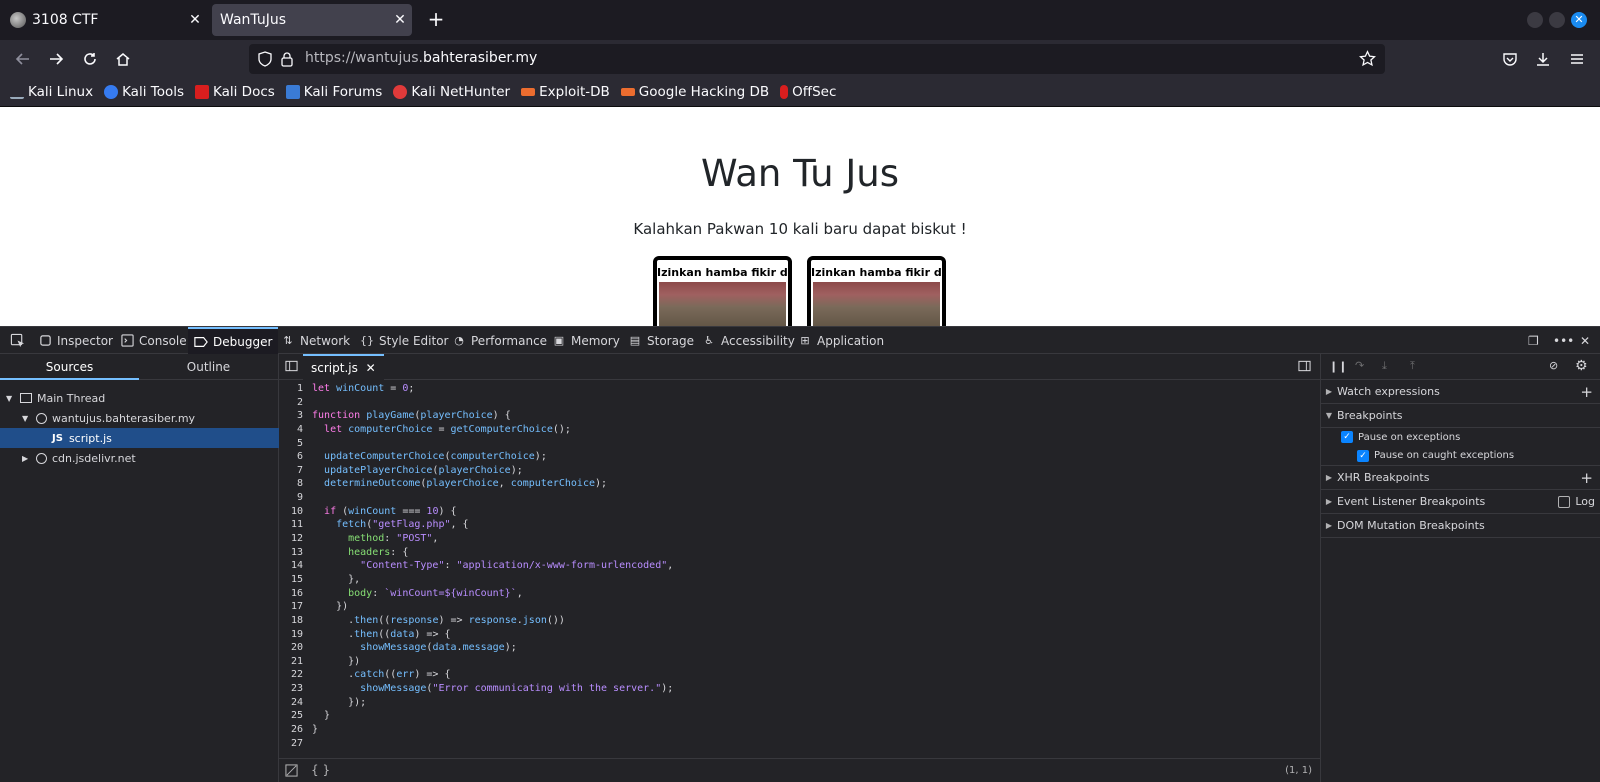 The height and width of the screenshot is (782, 1600). What do you see at coordinates (817, 59) in the screenshot?
I see `address-bar: https://wantujus.bahterasiber.my` at bounding box center [817, 59].